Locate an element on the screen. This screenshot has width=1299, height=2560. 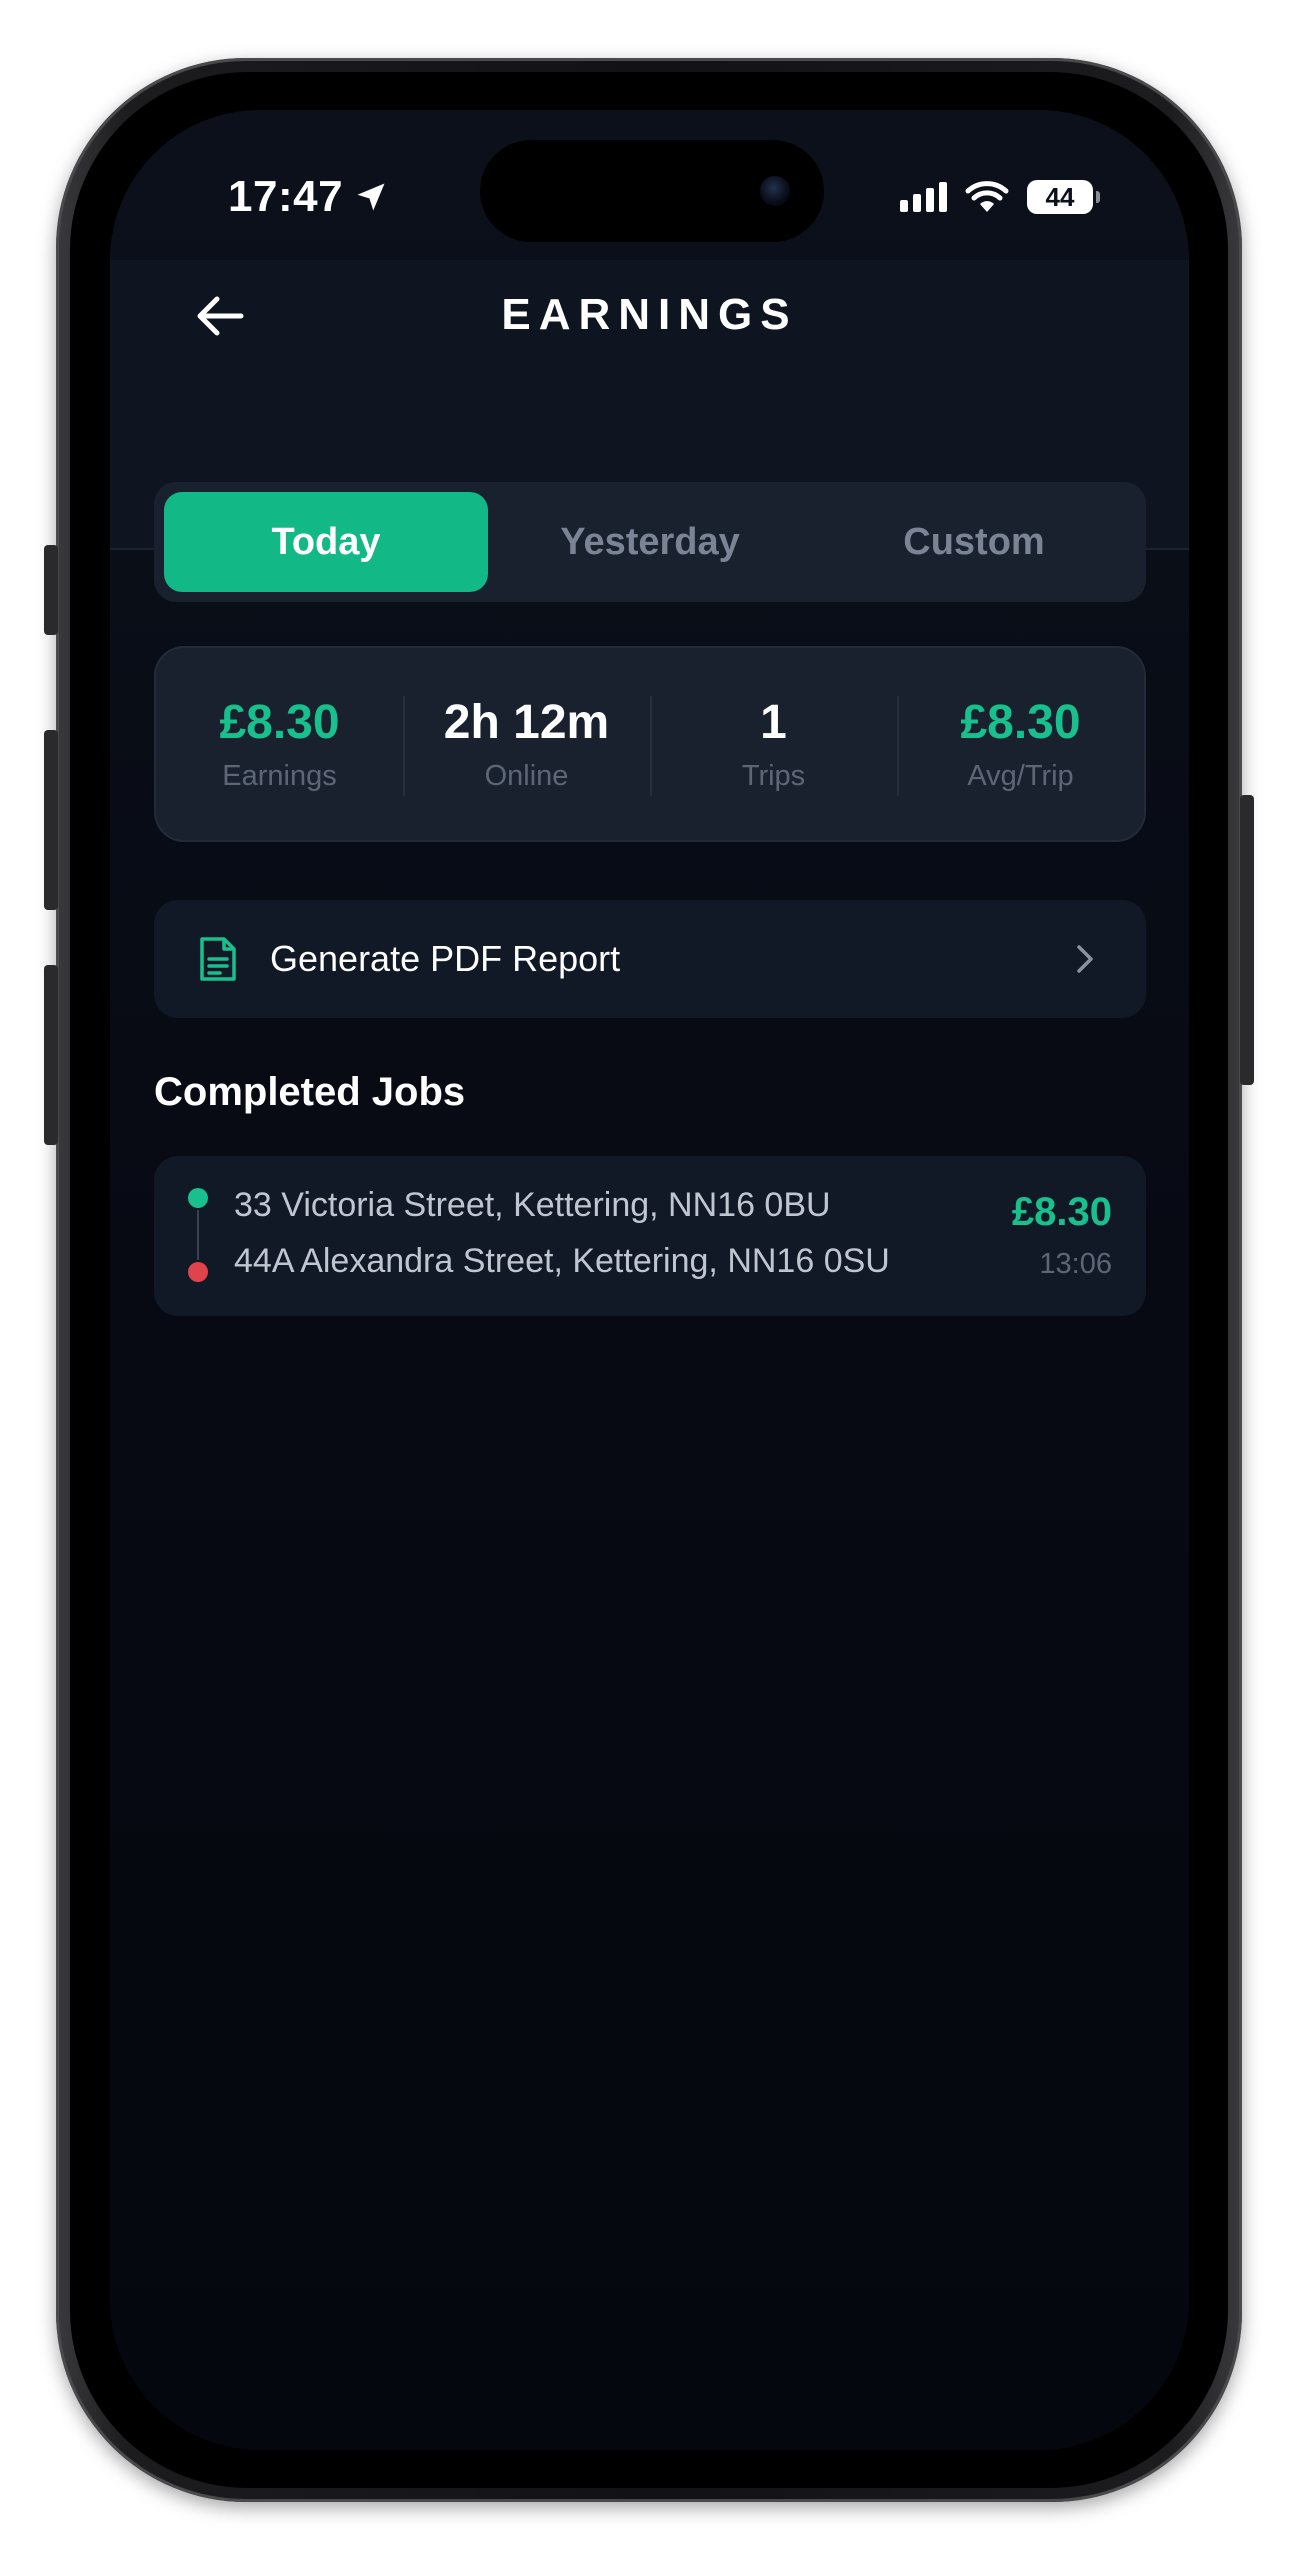
generate-pdf-report-button: Generate PDF Report is located at coordinates (650, 959).